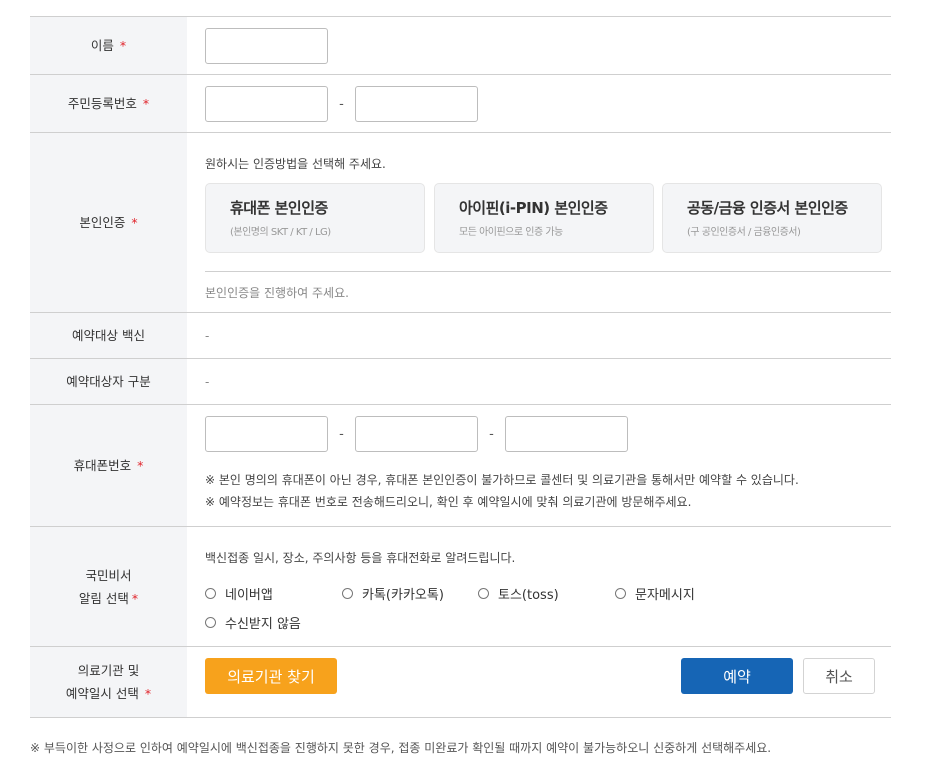 The image size is (932, 781). What do you see at coordinates (539, 103) in the screenshot?
I see `resident-number-content: -` at bounding box center [539, 103].